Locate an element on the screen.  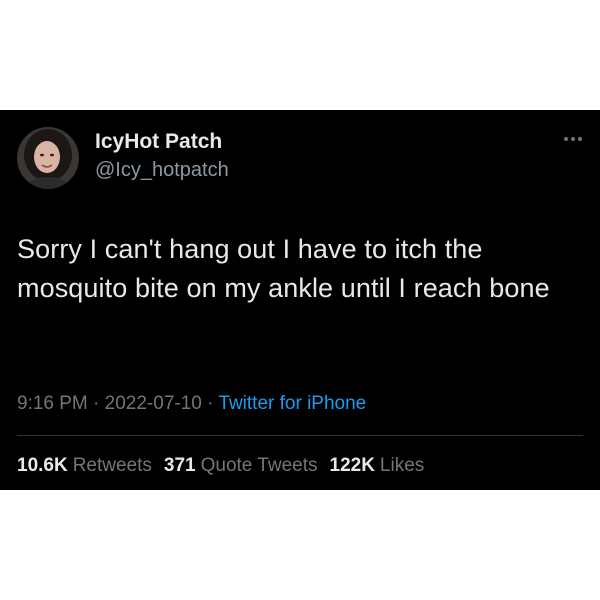
retweets-label: Retweets is located at coordinates (112, 465).